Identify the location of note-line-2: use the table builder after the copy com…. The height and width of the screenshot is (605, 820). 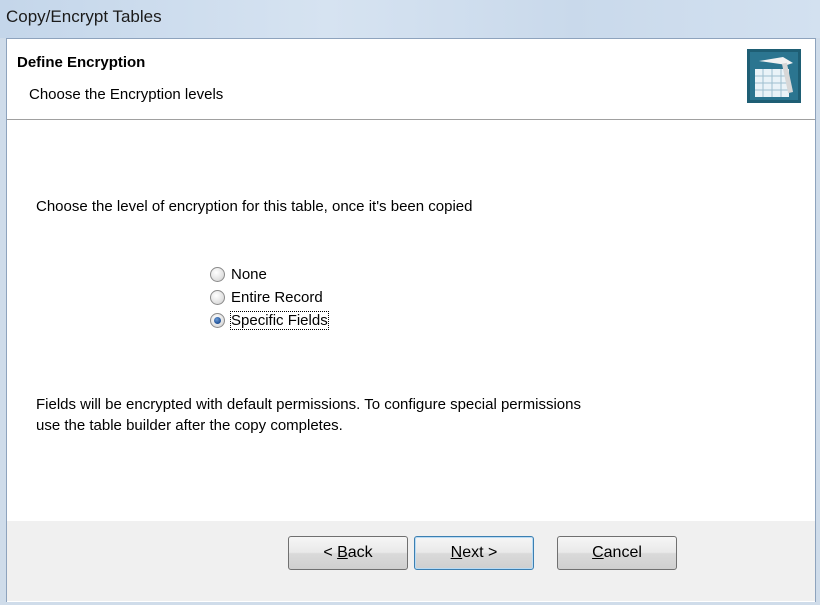
(189, 425).